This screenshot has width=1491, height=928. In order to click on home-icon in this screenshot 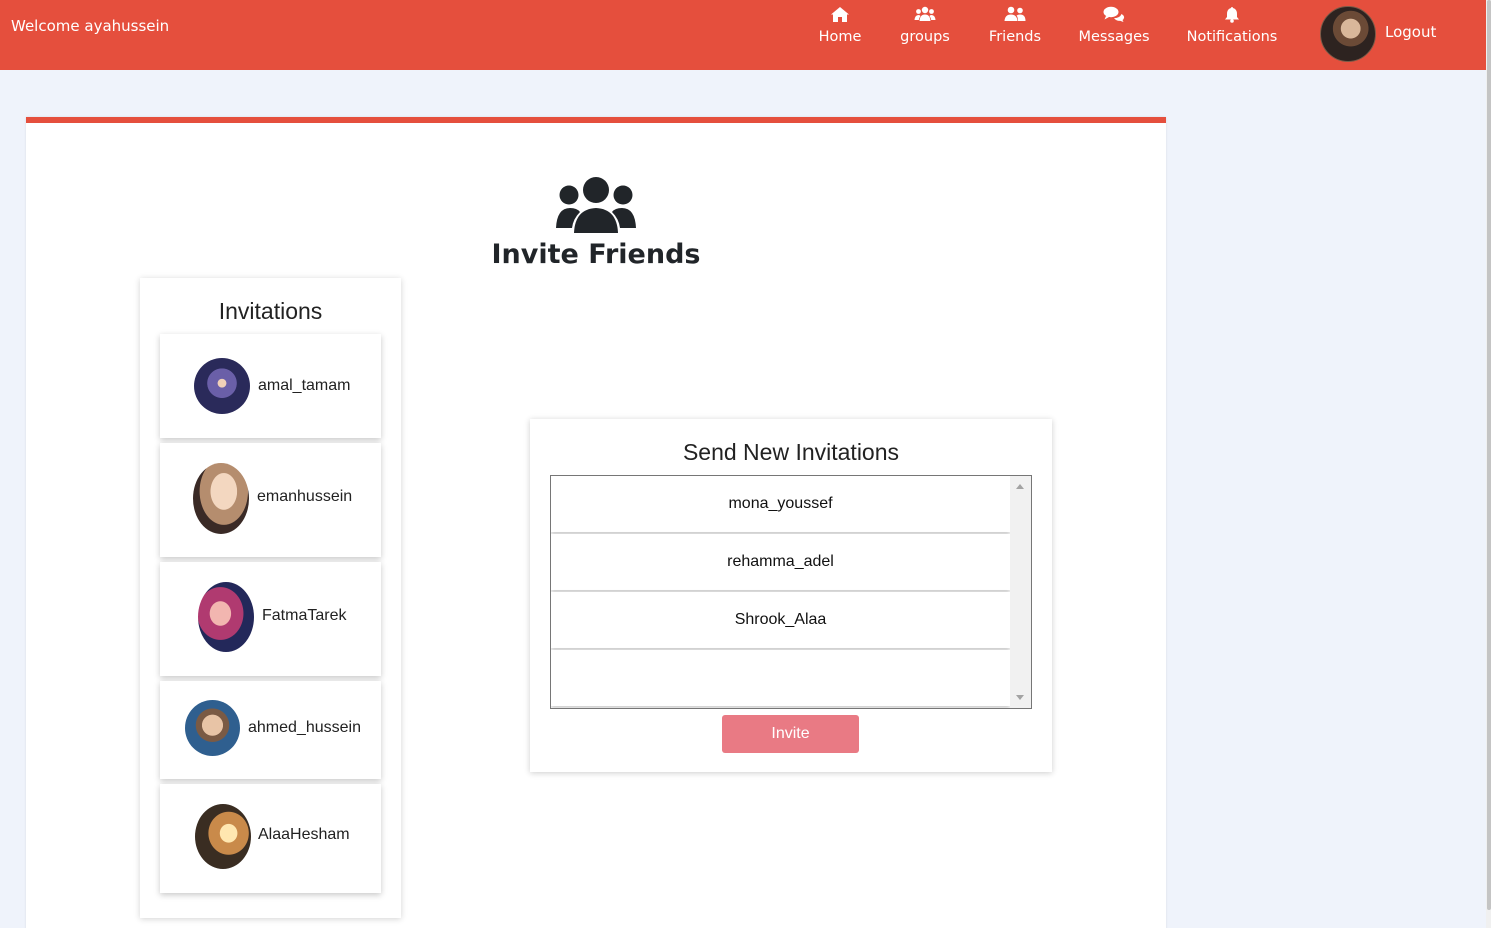, I will do `click(840, 16)`.